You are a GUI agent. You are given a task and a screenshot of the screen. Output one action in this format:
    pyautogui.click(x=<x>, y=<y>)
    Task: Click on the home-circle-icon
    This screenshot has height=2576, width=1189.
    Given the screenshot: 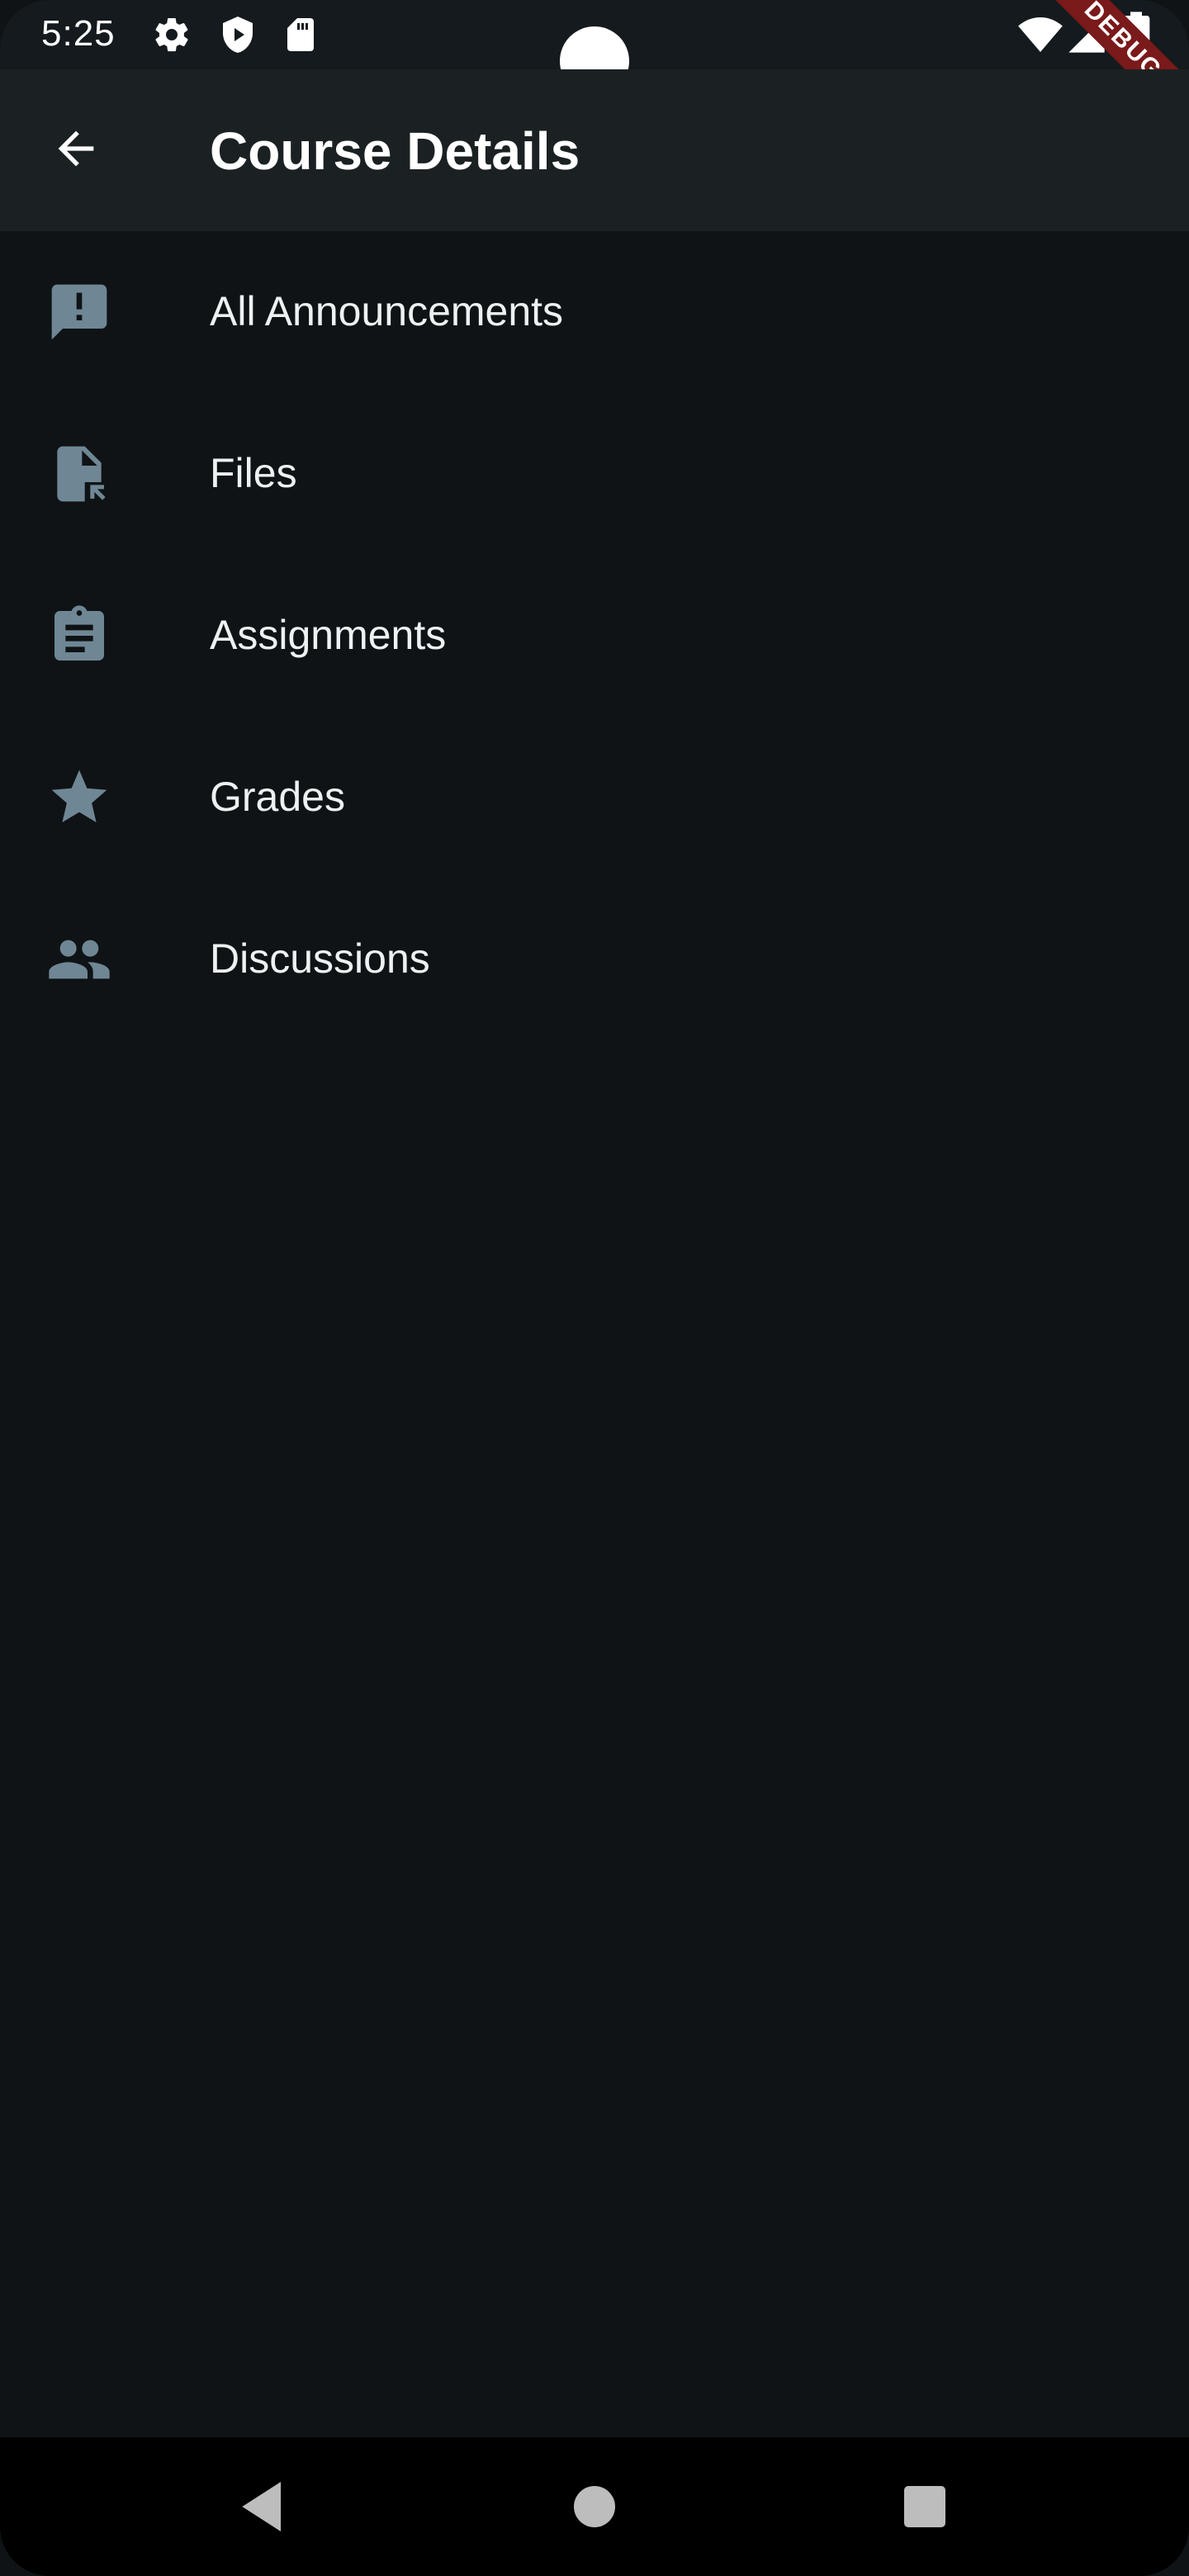 What is the action you would take?
    pyautogui.click(x=594, y=2507)
    